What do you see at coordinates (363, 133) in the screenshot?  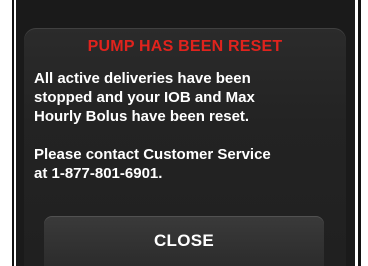 I see `device-bezel-right` at bounding box center [363, 133].